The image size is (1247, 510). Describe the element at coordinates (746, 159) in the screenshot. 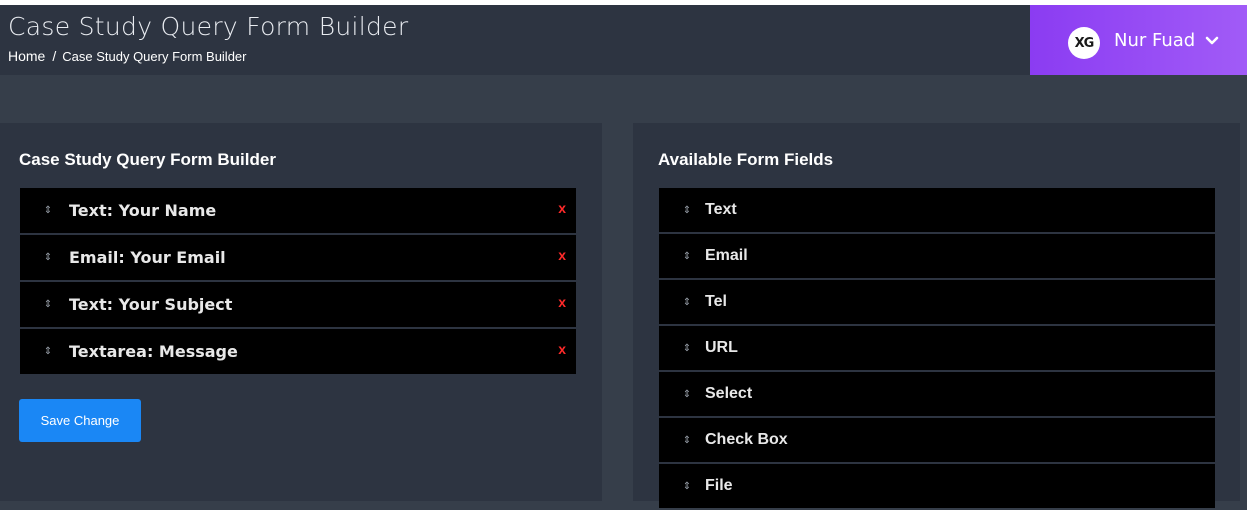

I see `available-panel-title: Available Form Fields` at that location.